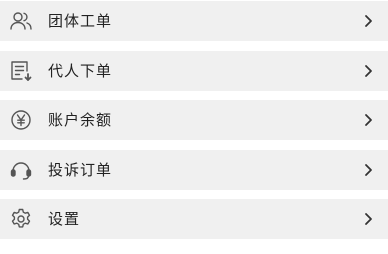 This screenshot has width=388, height=254. Describe the element at coordinates (64, 219) in the screenshot. I see `menu-item-label: 设置` at that location.